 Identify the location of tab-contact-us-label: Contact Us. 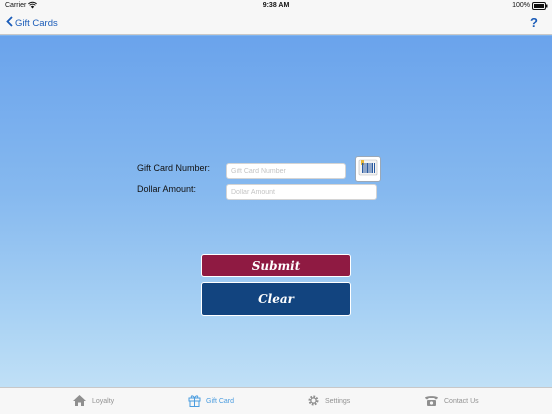
(461, 401).